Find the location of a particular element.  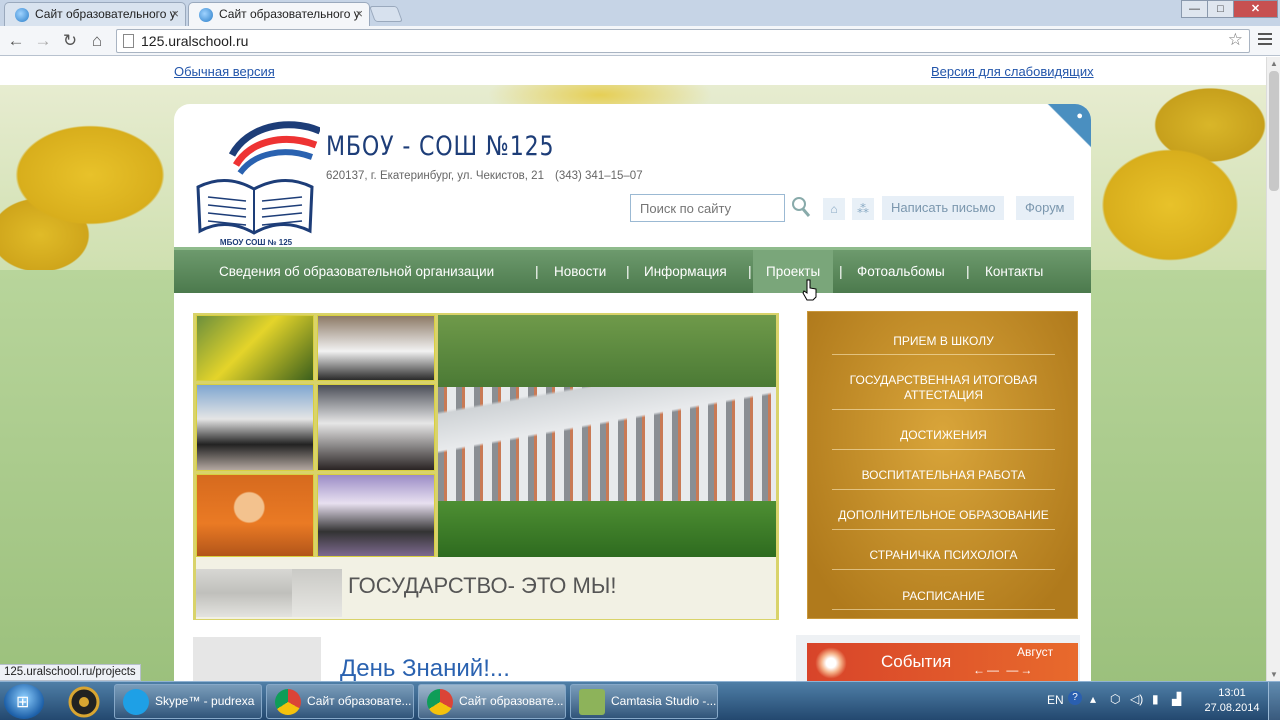

media-player-pin is located at coordinates (84, 701).